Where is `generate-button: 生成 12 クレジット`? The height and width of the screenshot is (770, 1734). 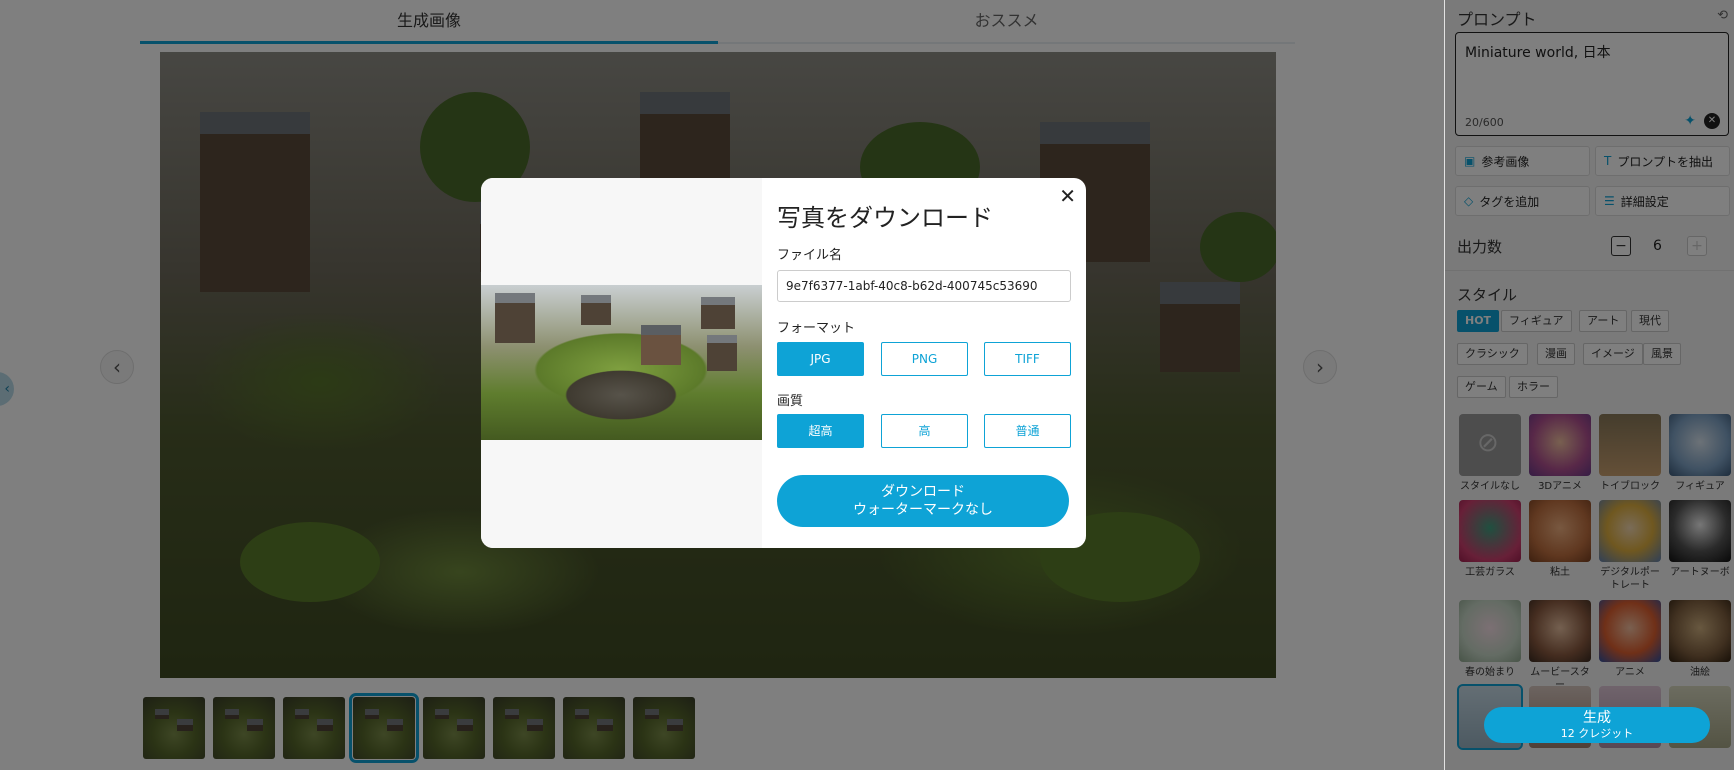
generate-button: 生成 12 クレジット is located at coordinates (1597, 725).